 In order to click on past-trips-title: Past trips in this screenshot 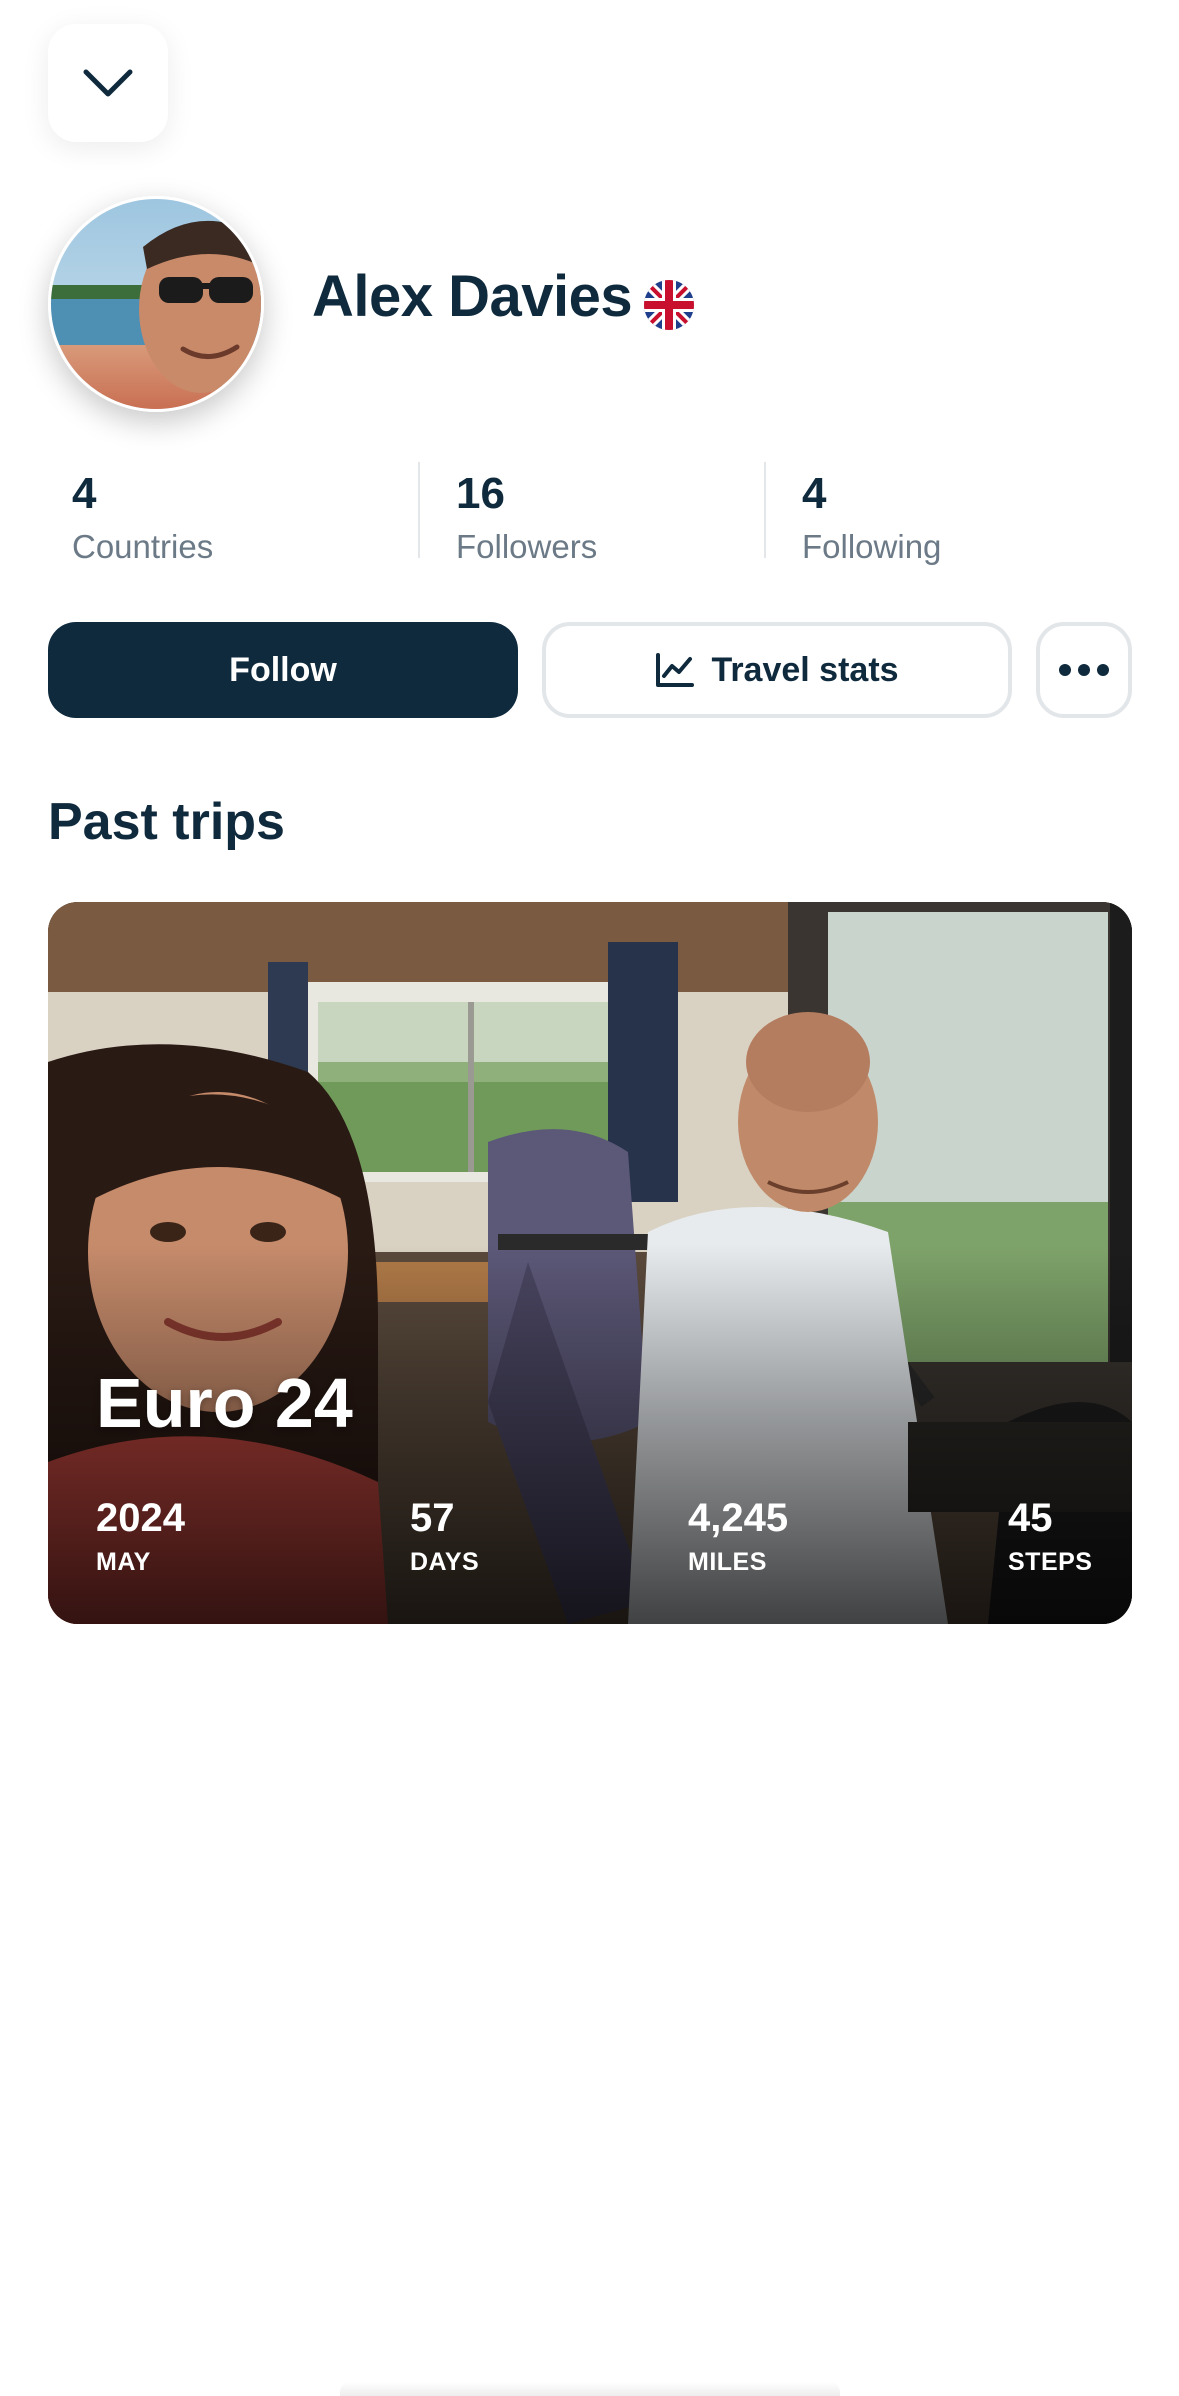, I will do `click(166, 822)`.